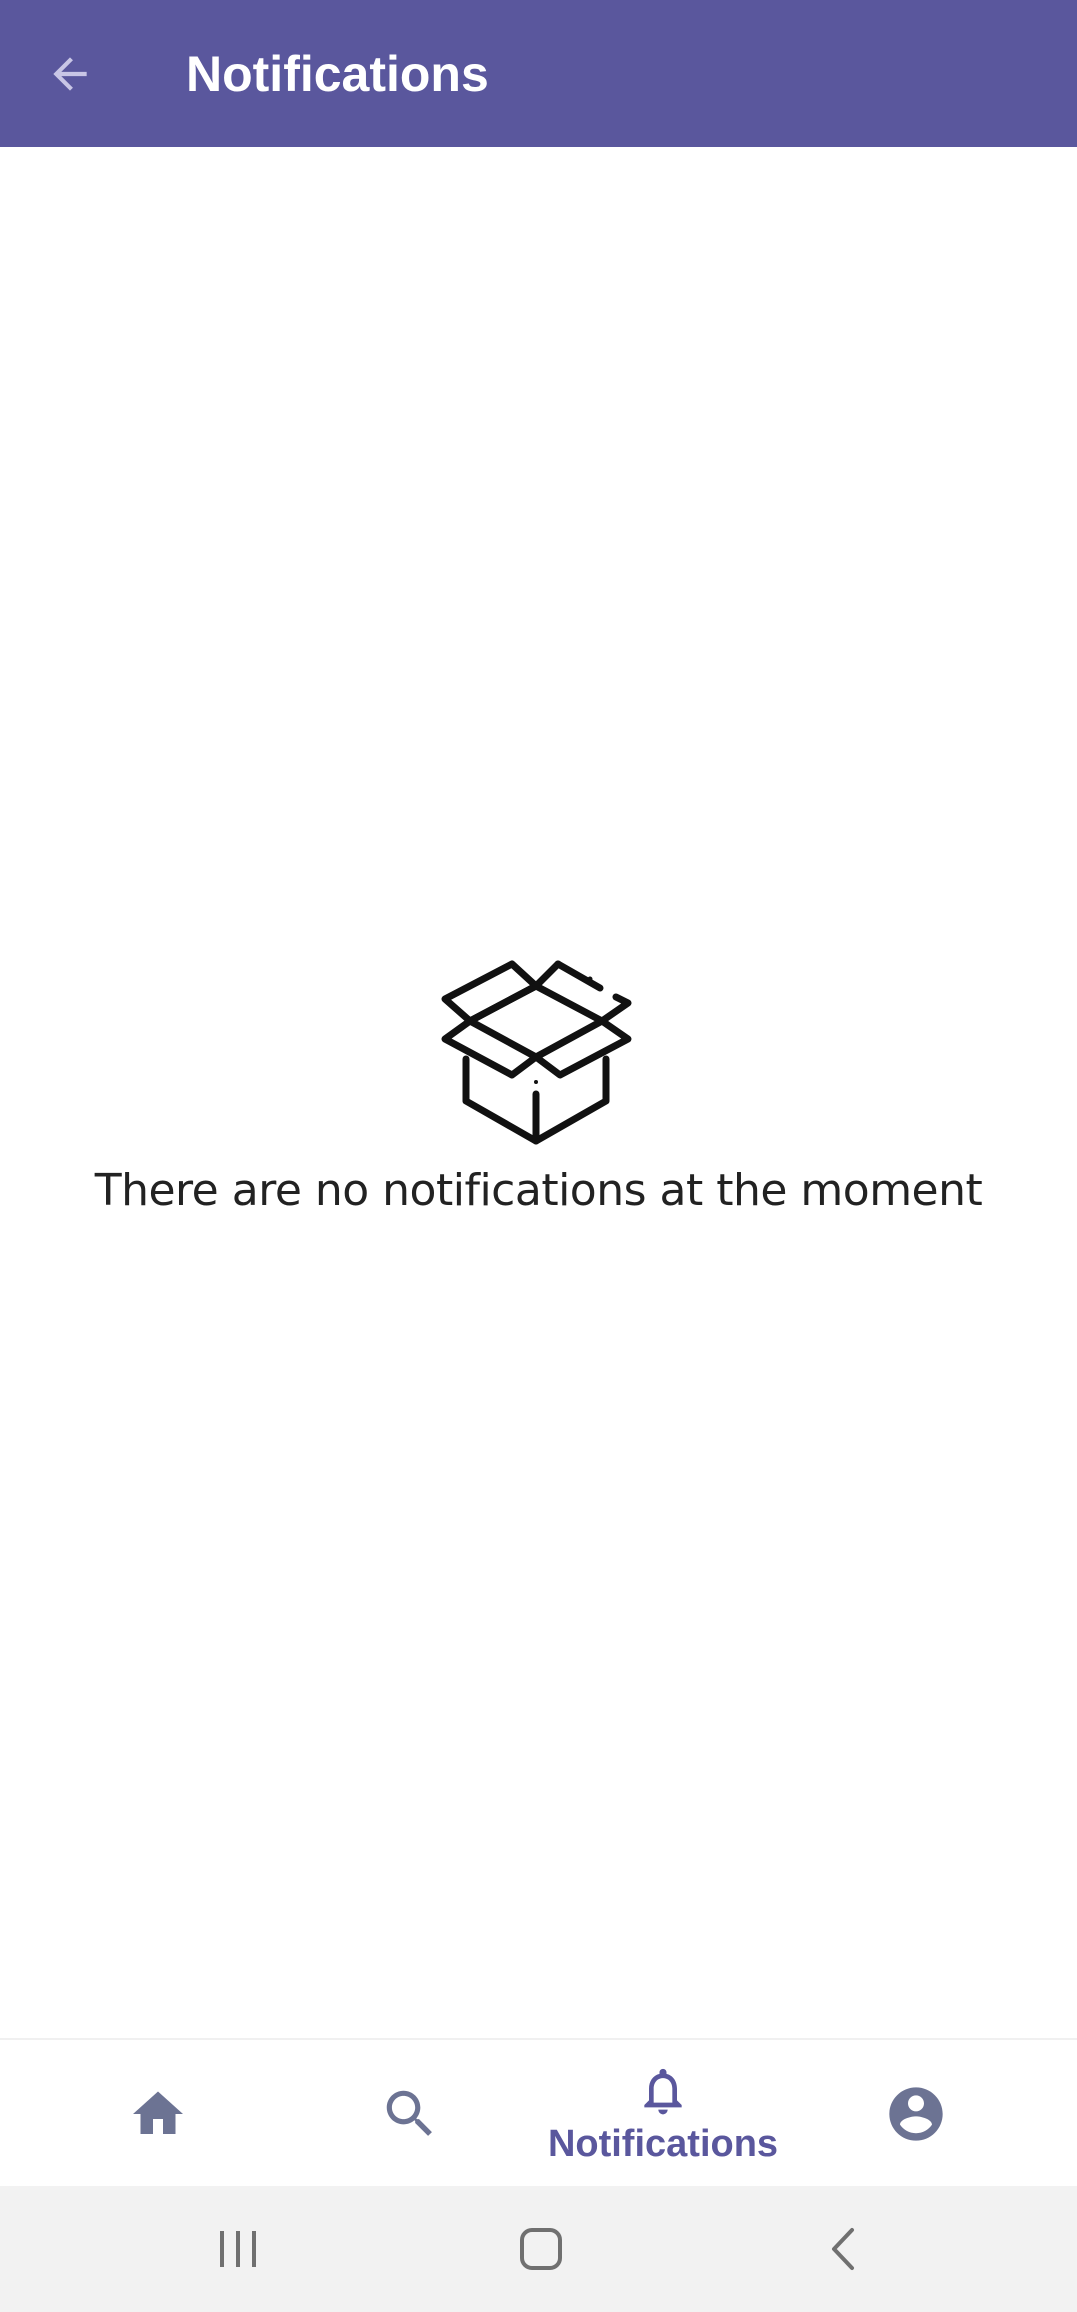 This screenshot has width=1077, height=2312. I want to click on bottom-navigation: Notifications, so click(538, 2112).